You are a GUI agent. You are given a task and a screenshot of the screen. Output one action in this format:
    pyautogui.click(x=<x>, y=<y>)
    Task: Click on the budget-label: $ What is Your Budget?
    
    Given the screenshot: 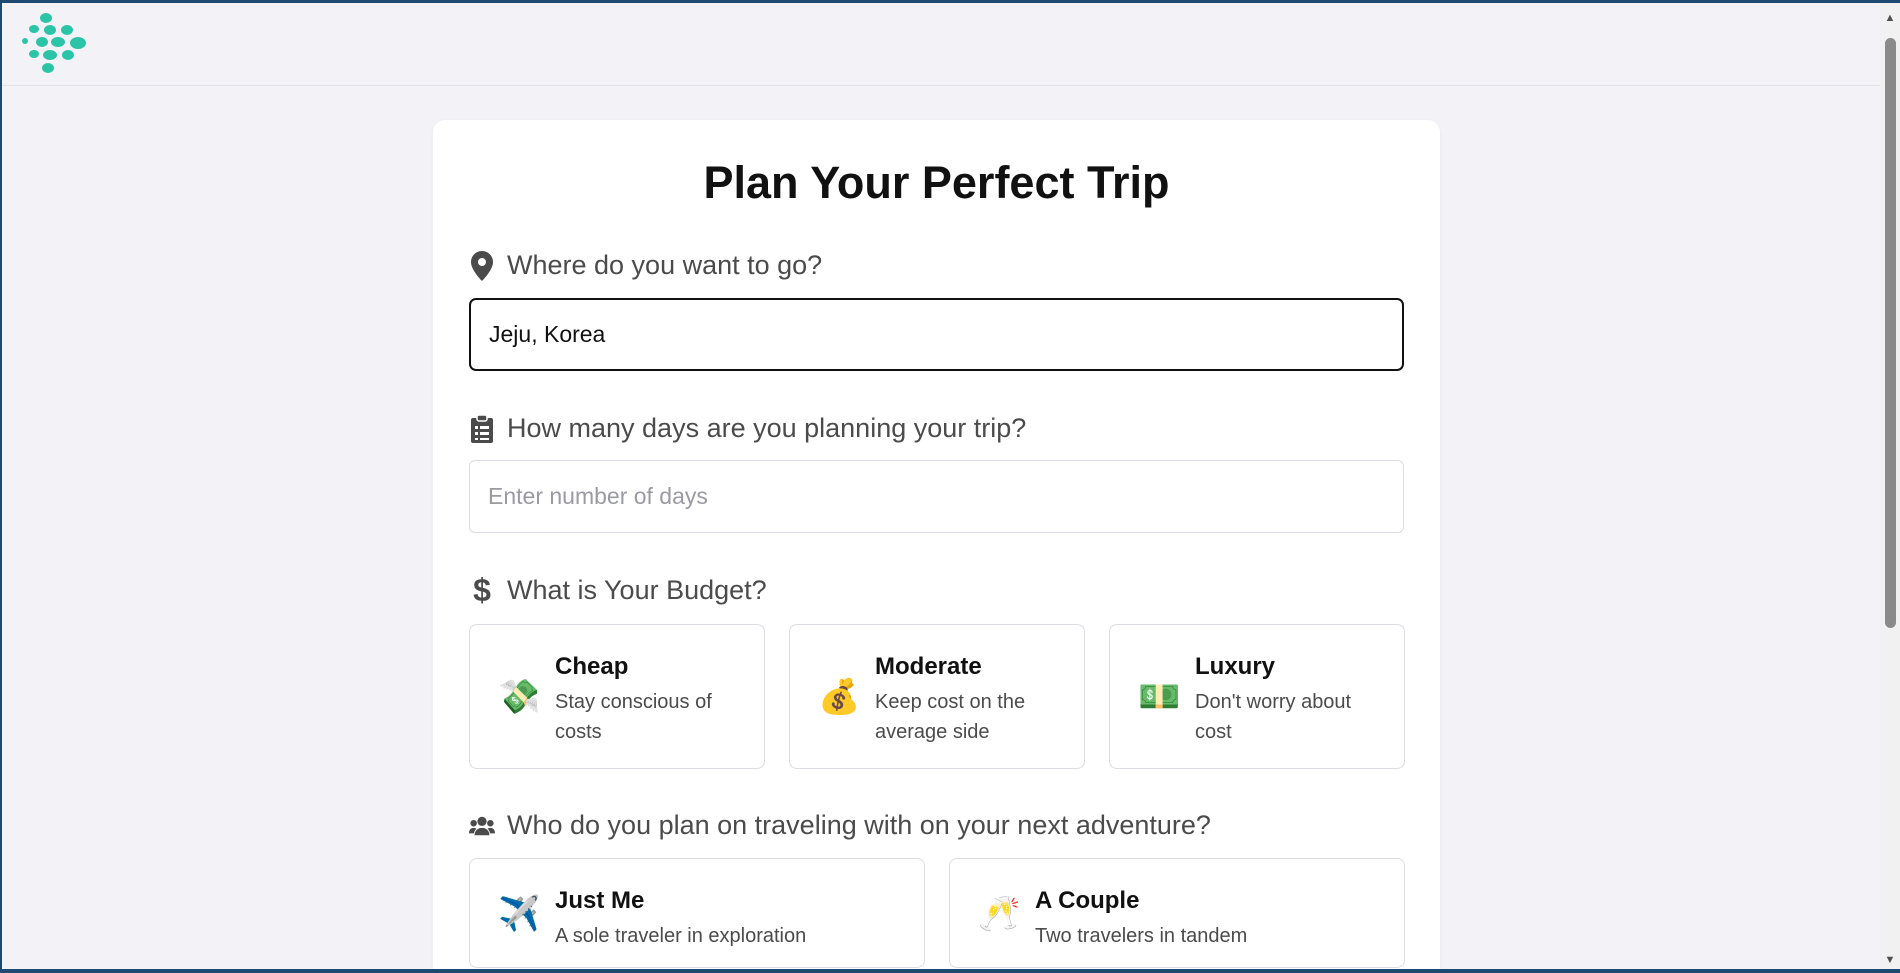 What is the action you would take?
    pyautogui.click(x=618, y=590)
    